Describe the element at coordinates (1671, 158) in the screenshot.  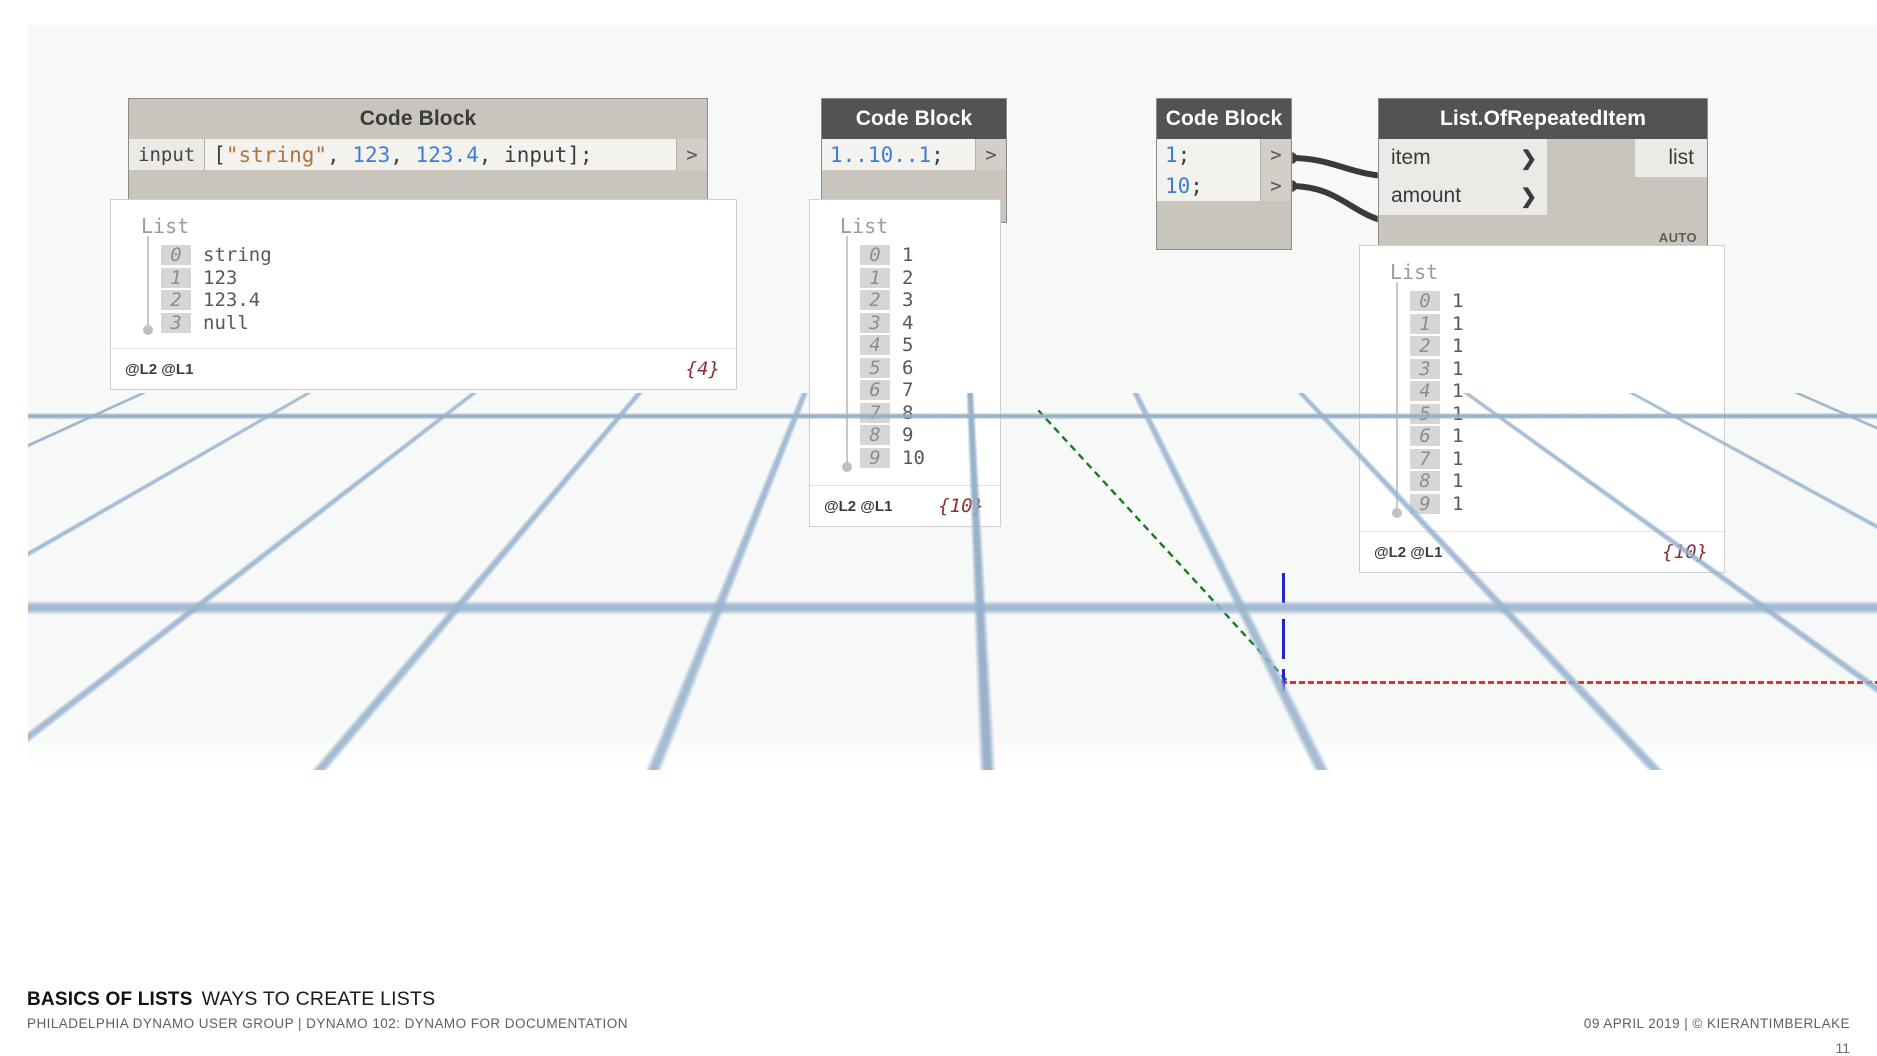
I see `output-port-list: list` at that location.